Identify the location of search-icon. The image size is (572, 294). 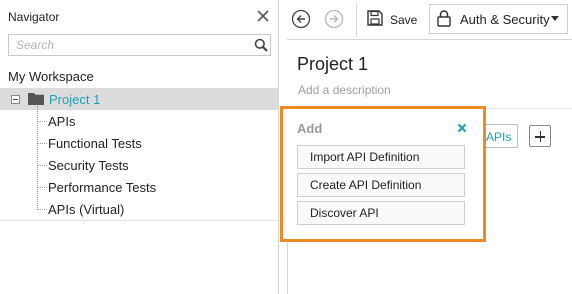
(261, 45).